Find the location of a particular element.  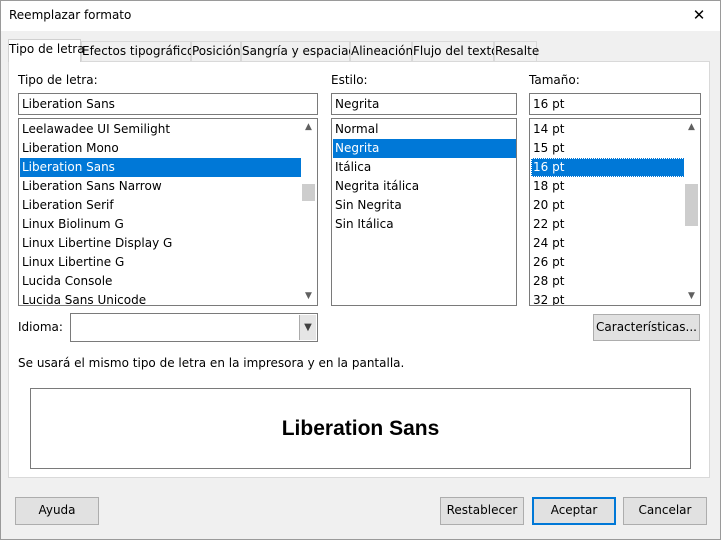

font-label: Tipo de letra: is located at coordinates (58, 80).